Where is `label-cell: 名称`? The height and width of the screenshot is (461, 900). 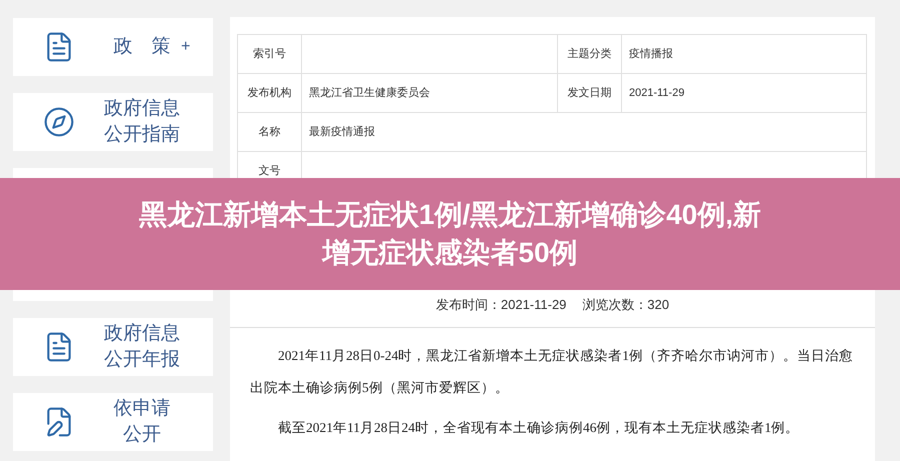 label-cell: 名称 is located at coordinates (270, 132).